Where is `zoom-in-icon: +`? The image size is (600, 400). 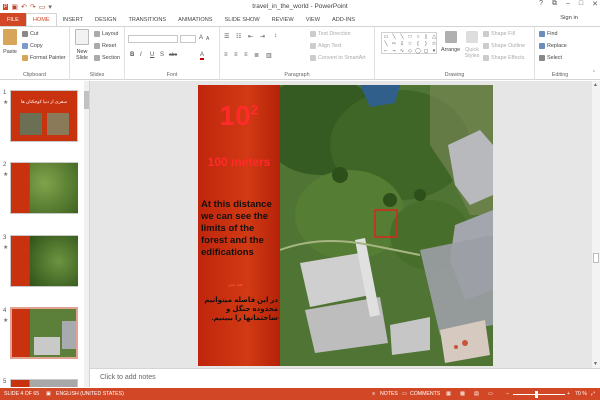
zoom-in-icon: + is located at coordinates (568, 394).